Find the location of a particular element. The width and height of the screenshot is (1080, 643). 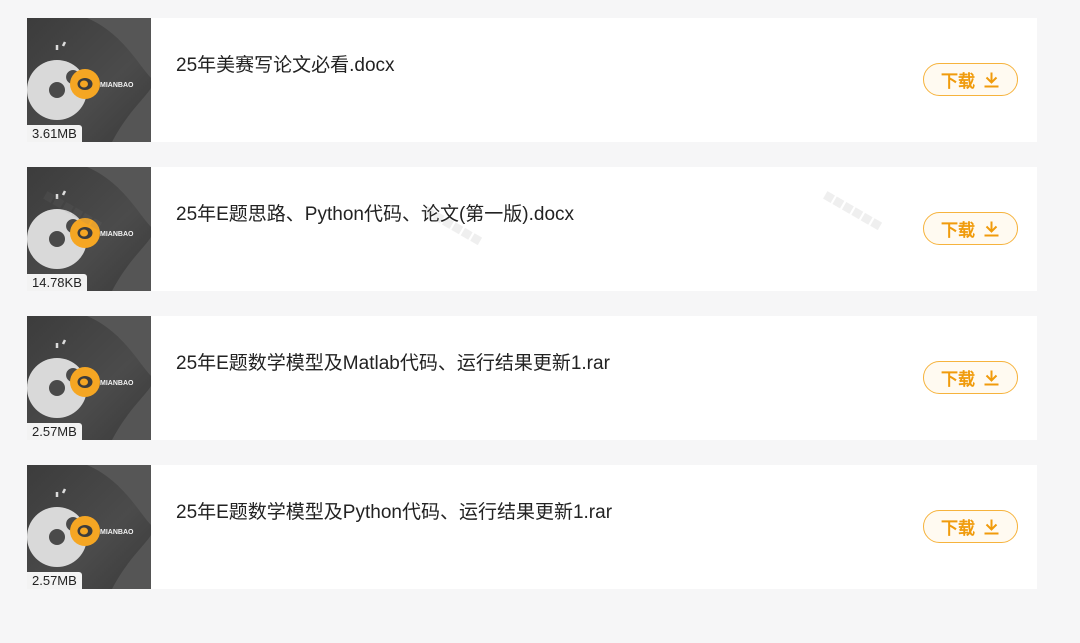

file-size: 3.61MB is located at coordinates (54, 133).